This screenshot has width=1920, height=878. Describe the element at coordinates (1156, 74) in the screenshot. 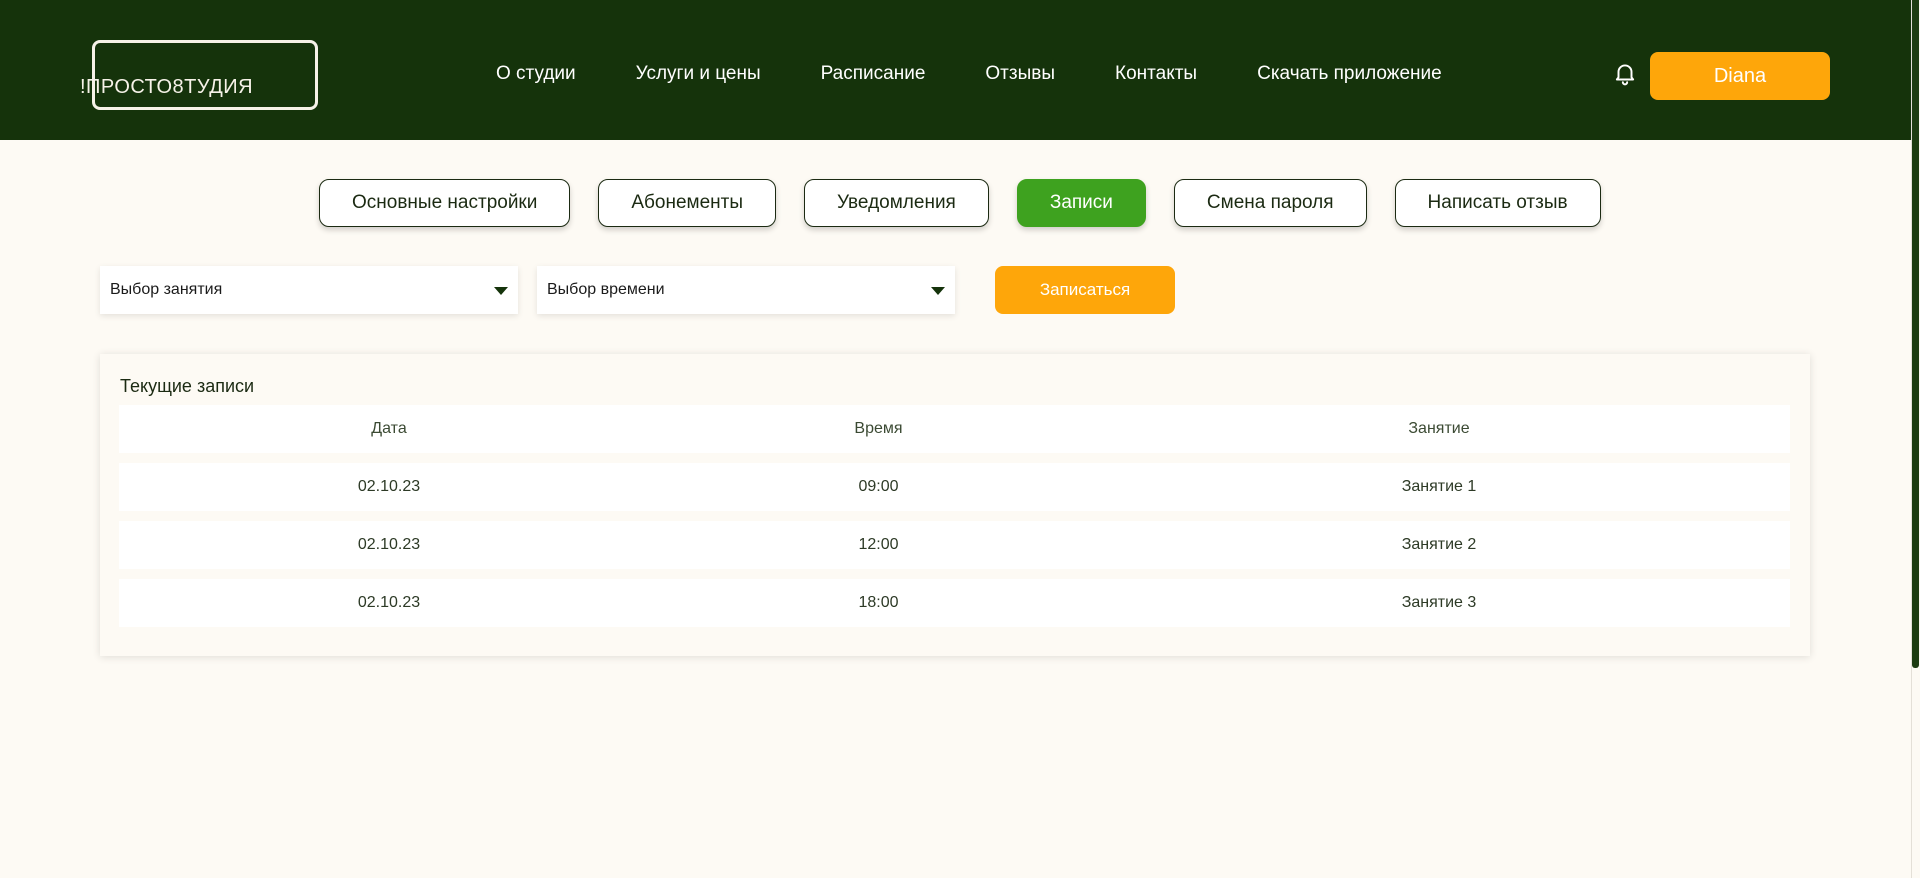

I see `nav-link-contacts: Контакты` at that location.